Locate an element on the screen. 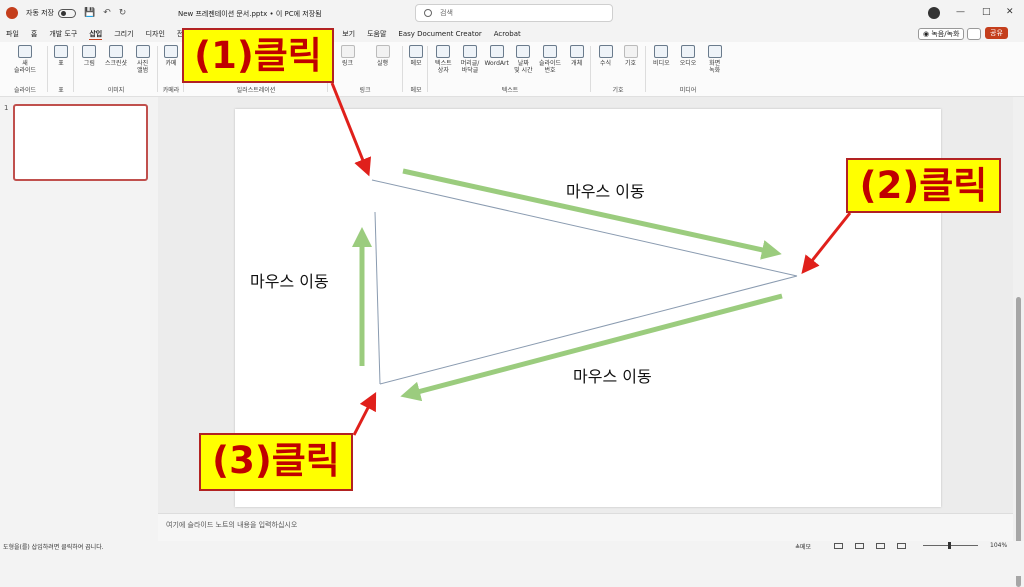 The image size is (1024, 587). ribbon-button-7-1: 머리글/ 바닥글 is located at coordinates (470, 59).